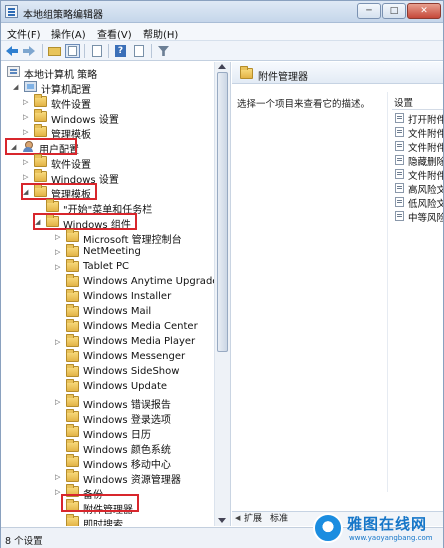 The width and height of the screenshot is (444, 548). Describe the element at coordinates (96, 51) in the screenshot. I see `export-list-icon` at that location.